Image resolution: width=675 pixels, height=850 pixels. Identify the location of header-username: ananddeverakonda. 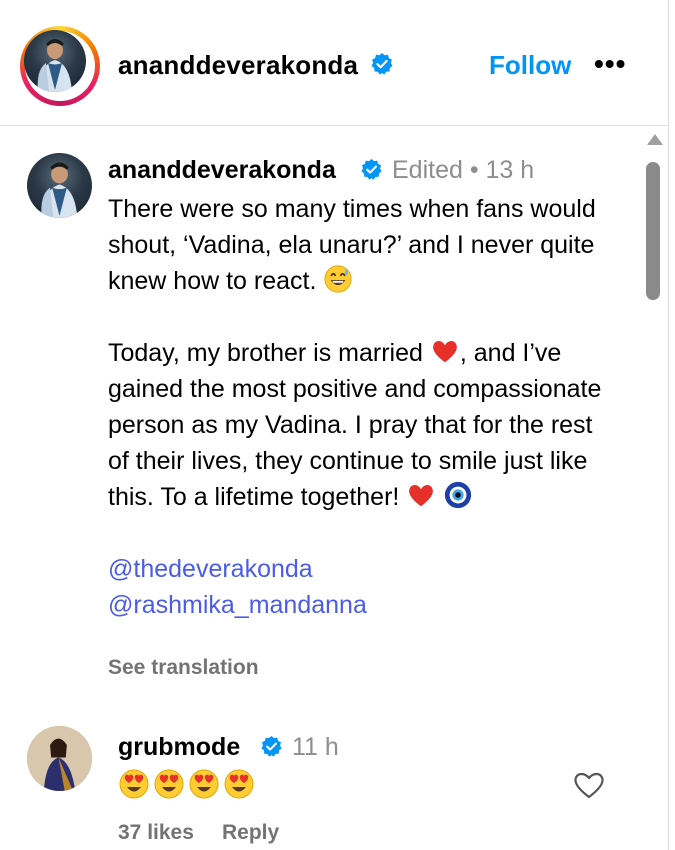
(238, 65).